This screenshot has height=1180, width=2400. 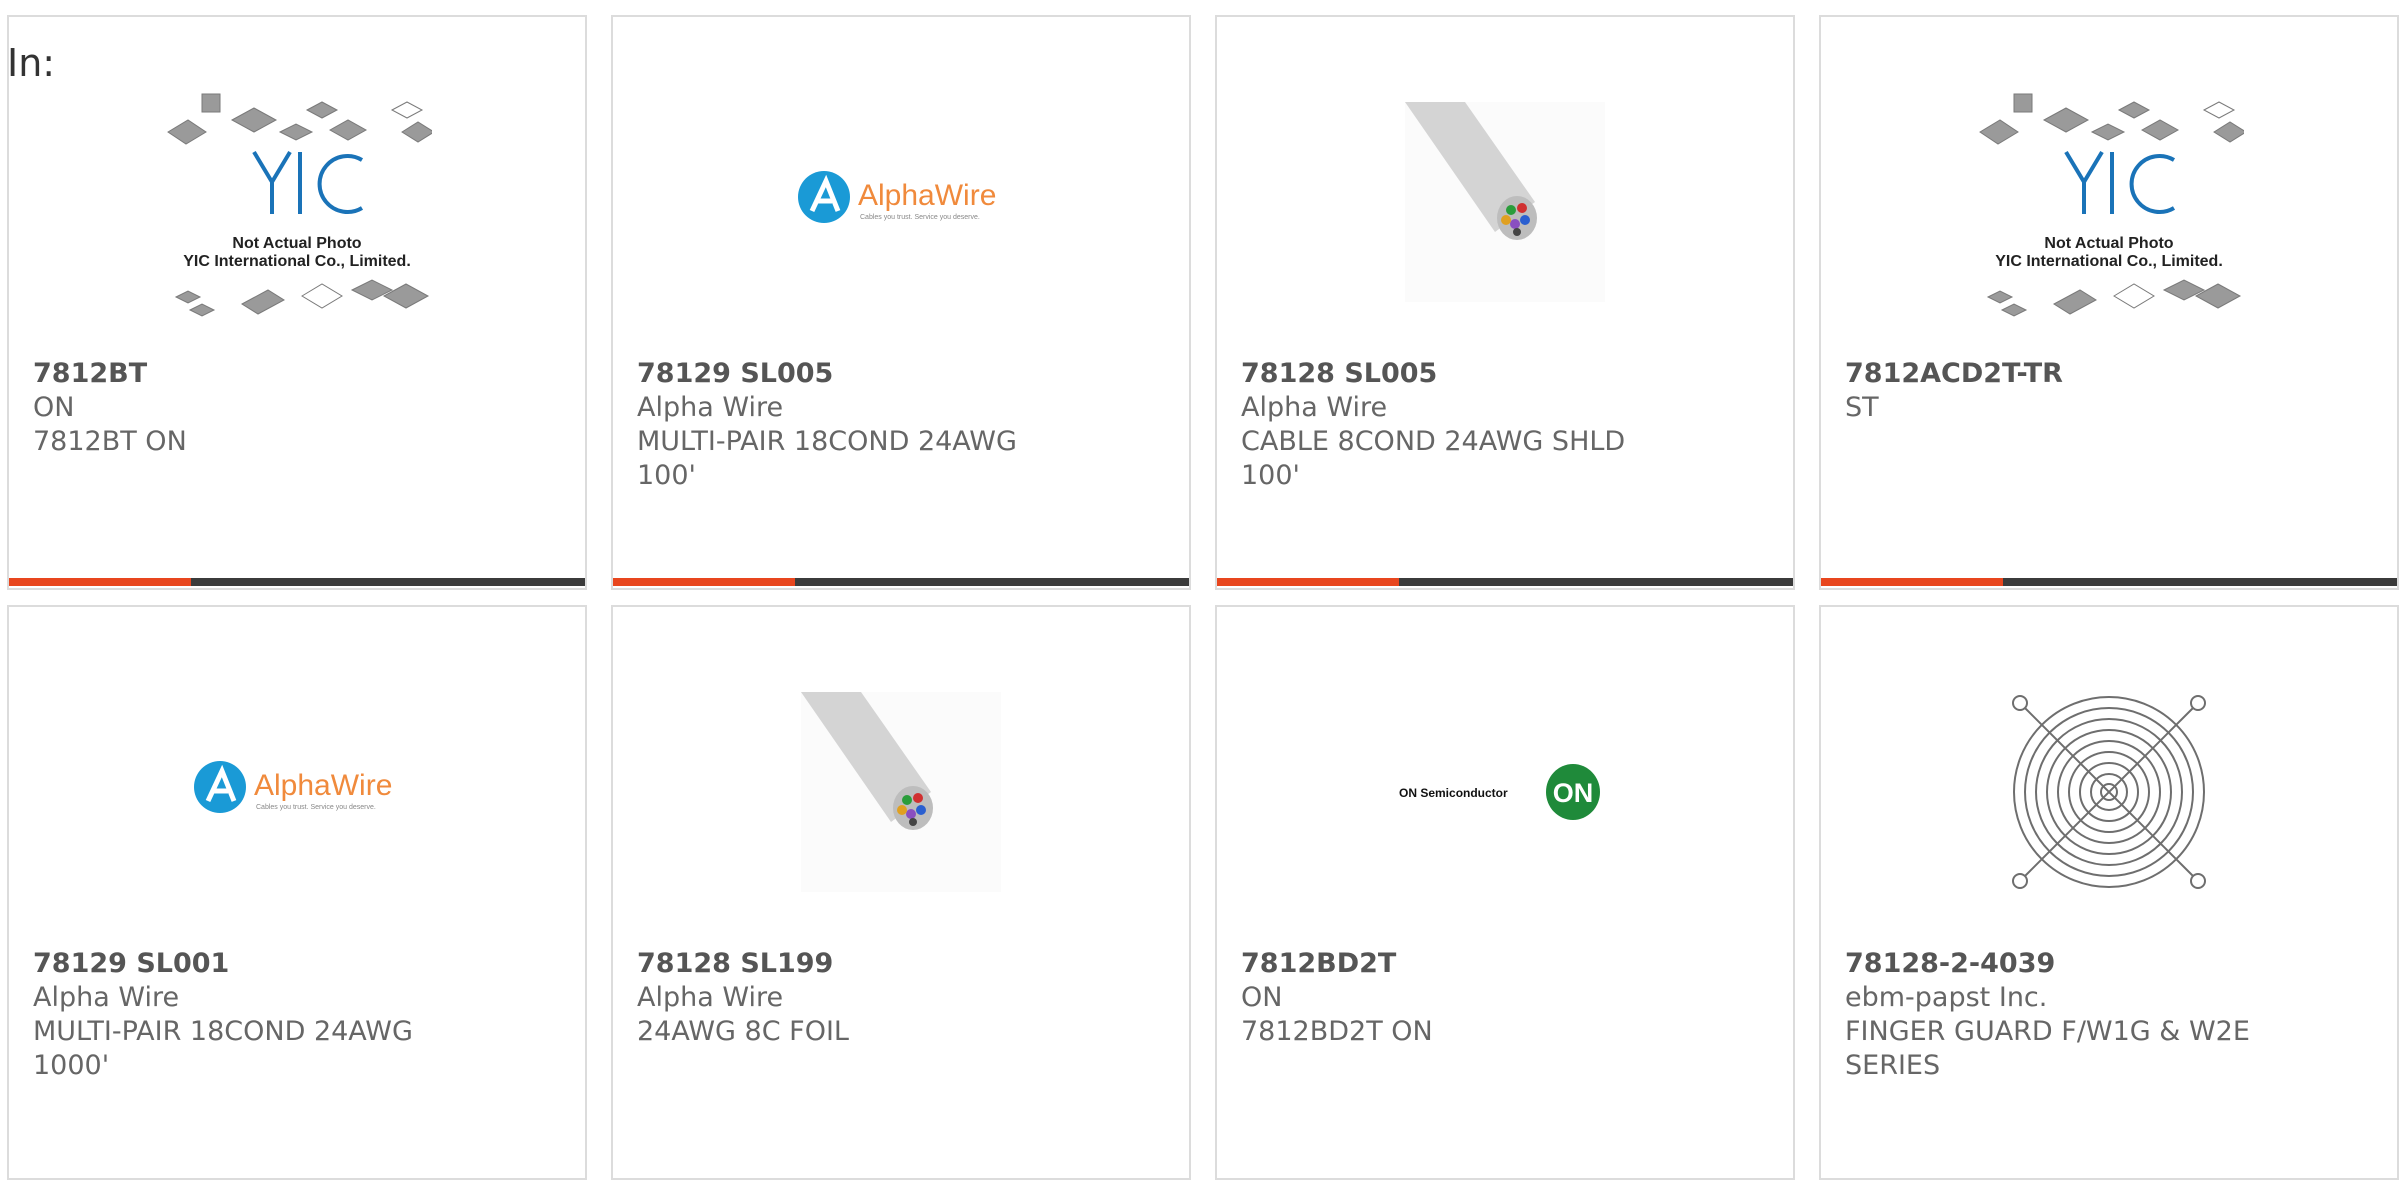 What do you see at coordinates (743, 1031) in the screenshot?
I see `description: 24AWG 8C FOIL` at bounding box center [743, 1031].